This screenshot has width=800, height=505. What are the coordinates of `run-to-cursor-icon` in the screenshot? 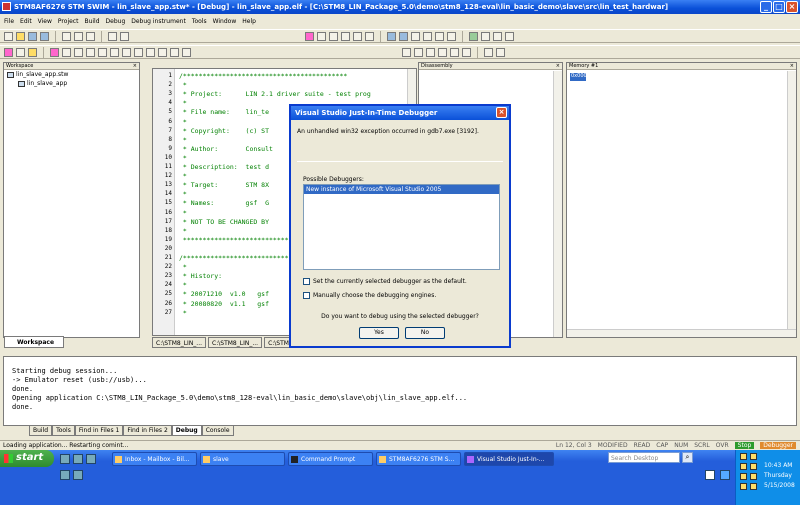 It's located at (126, 52).